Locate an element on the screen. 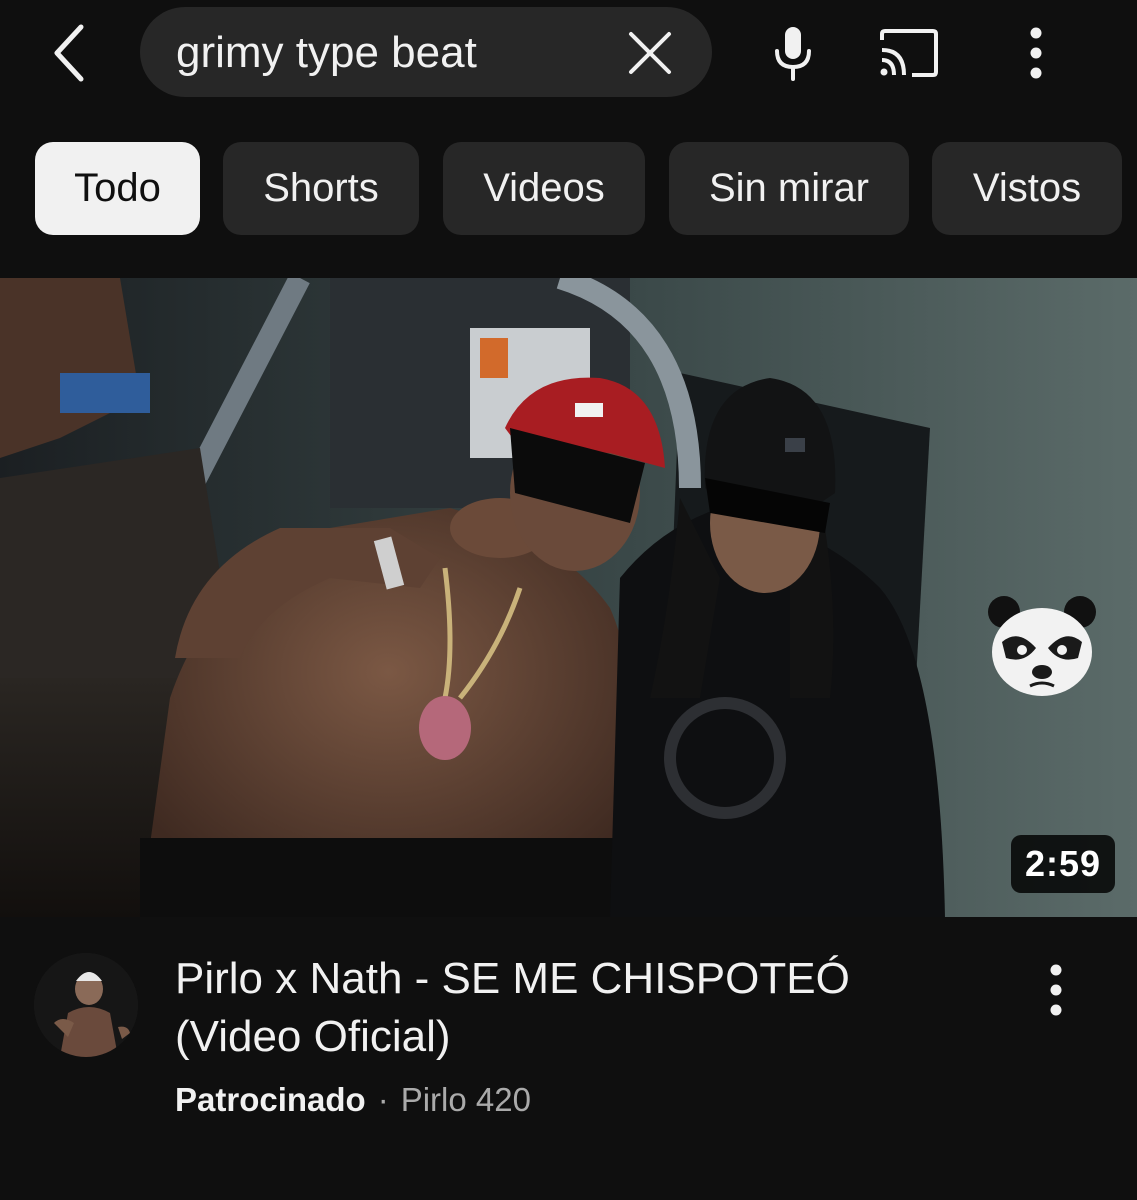 The width and height of the screenshot is (1137, 1200). microphone-icon is located at coordinates (793, 54).